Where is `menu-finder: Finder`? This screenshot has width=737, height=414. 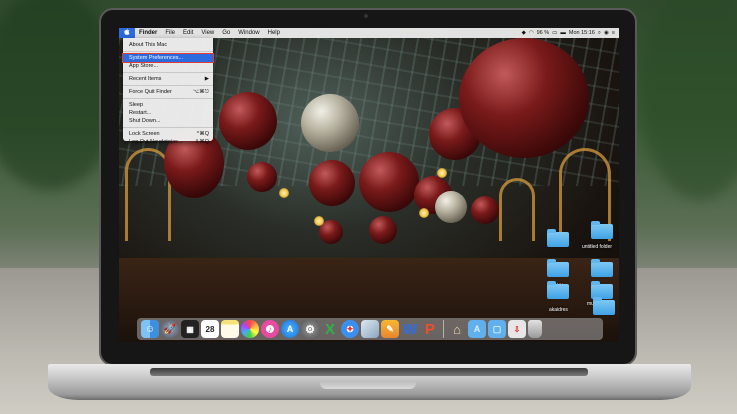 menu-finder: Finder is located at coordinates (148, 33).